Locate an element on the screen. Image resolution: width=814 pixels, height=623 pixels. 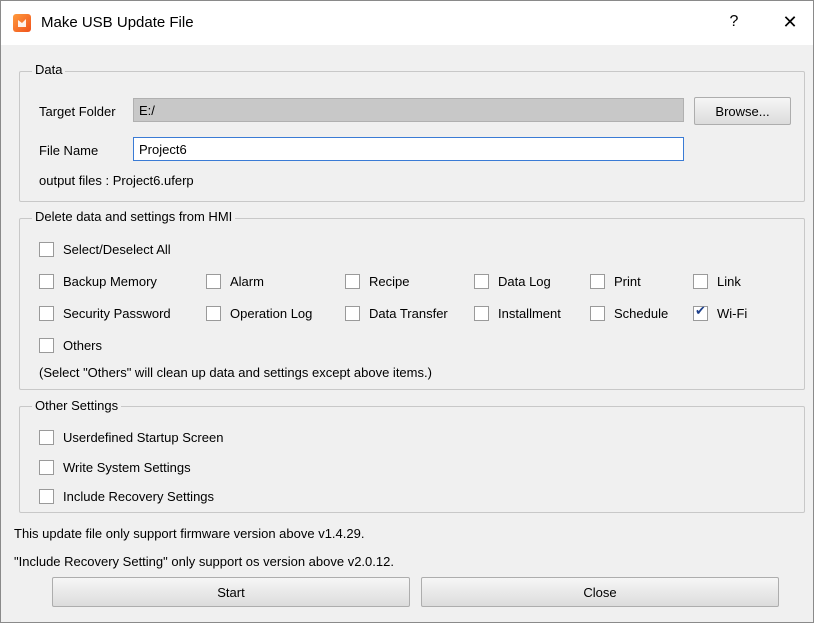
checkbox-link: Link is located at coordinates (717, 281).